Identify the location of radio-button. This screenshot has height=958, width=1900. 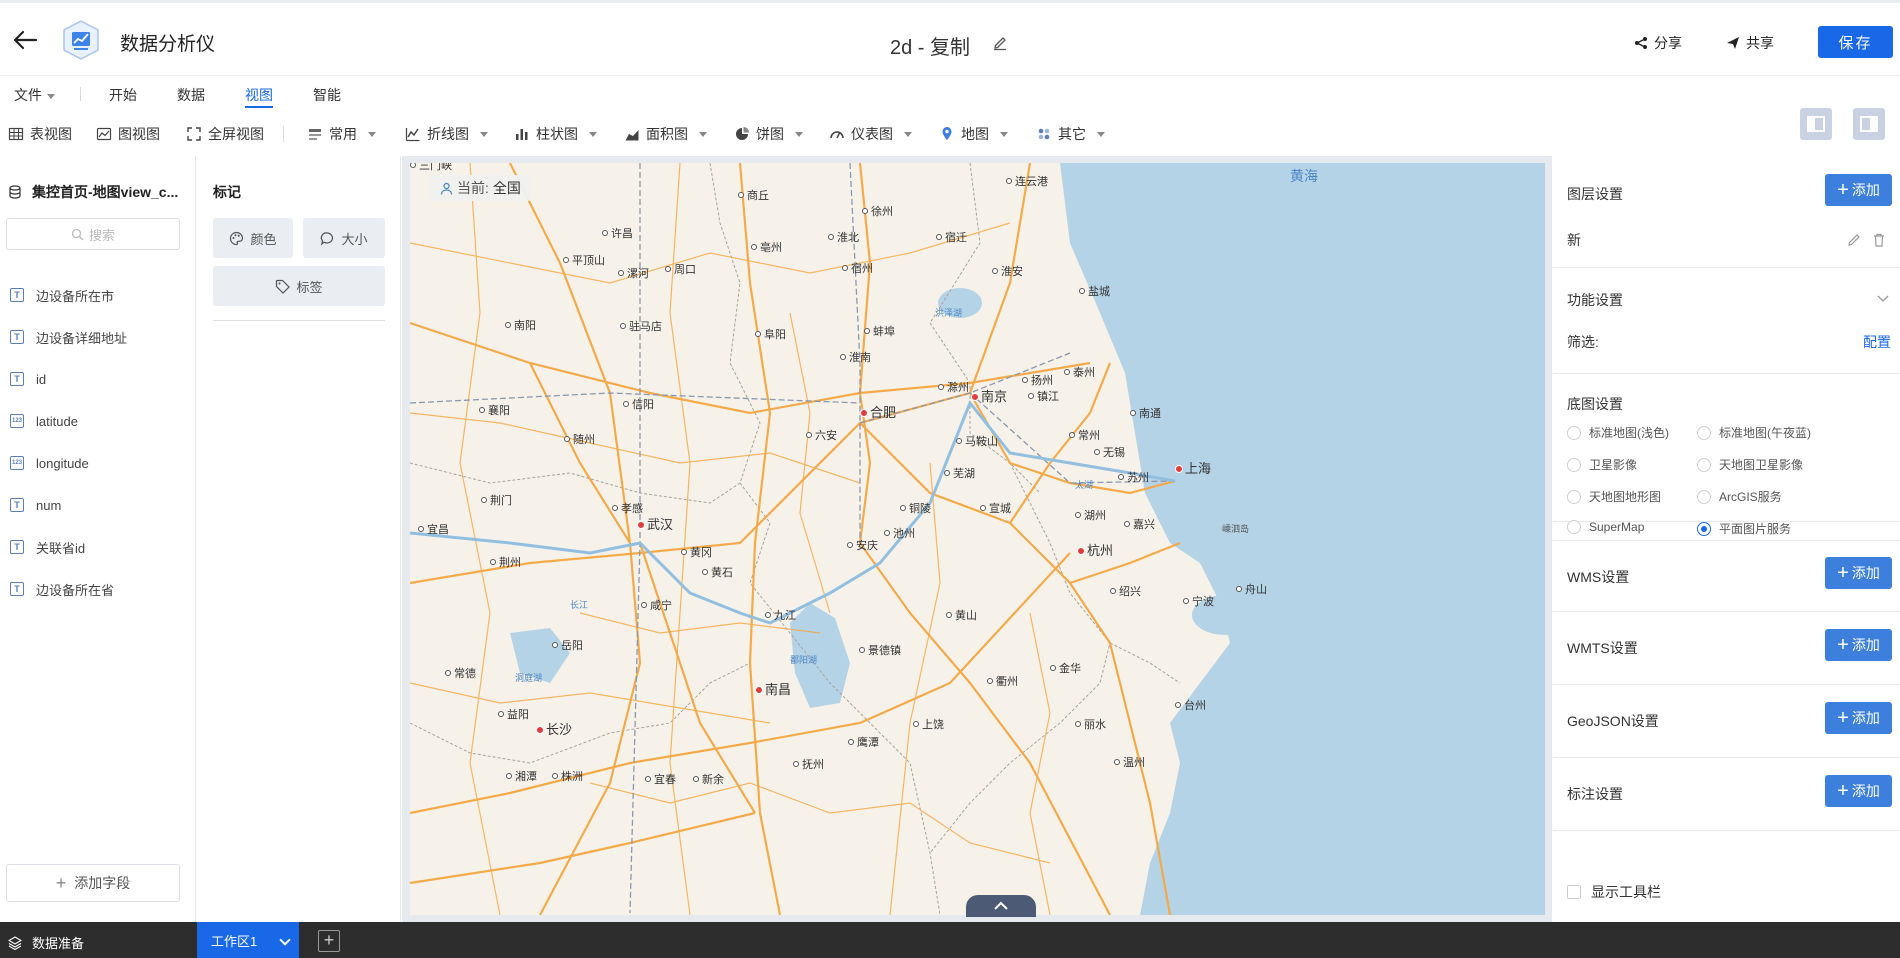
(1704, 496).